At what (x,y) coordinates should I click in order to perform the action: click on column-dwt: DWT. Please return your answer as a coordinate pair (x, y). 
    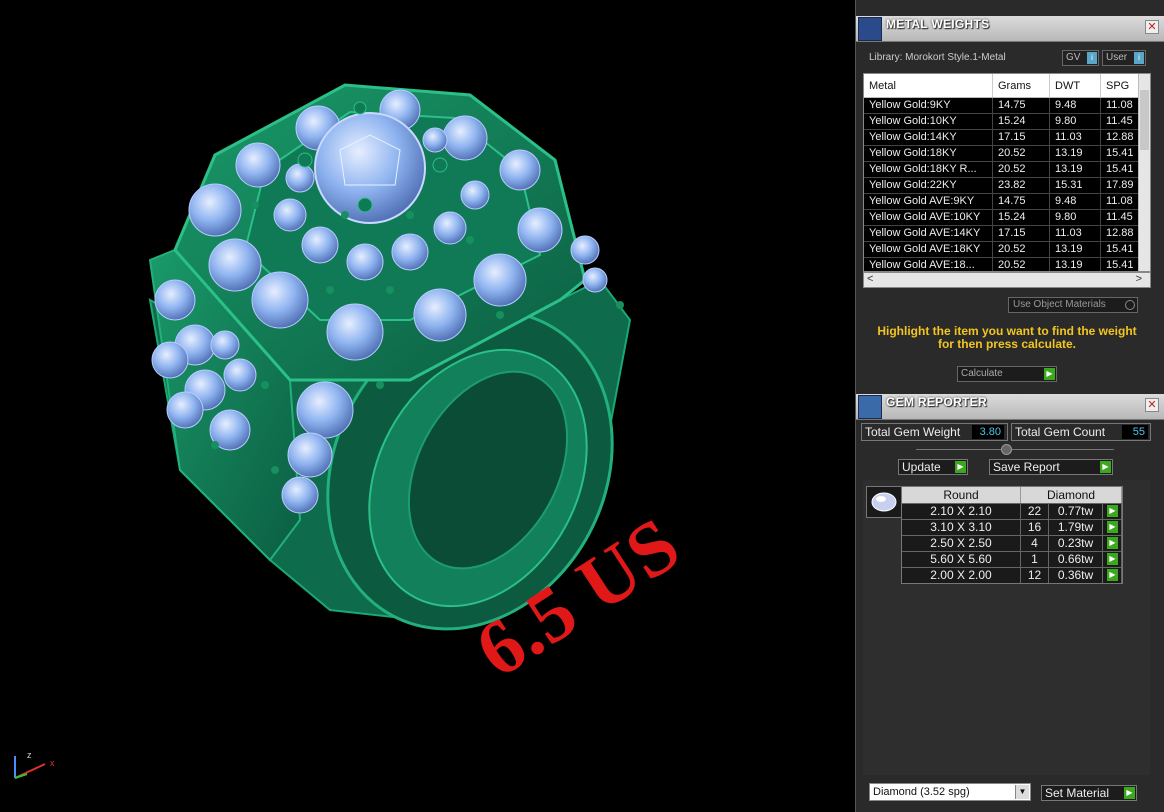
    Looking at the image, I should click on (1075, 85).